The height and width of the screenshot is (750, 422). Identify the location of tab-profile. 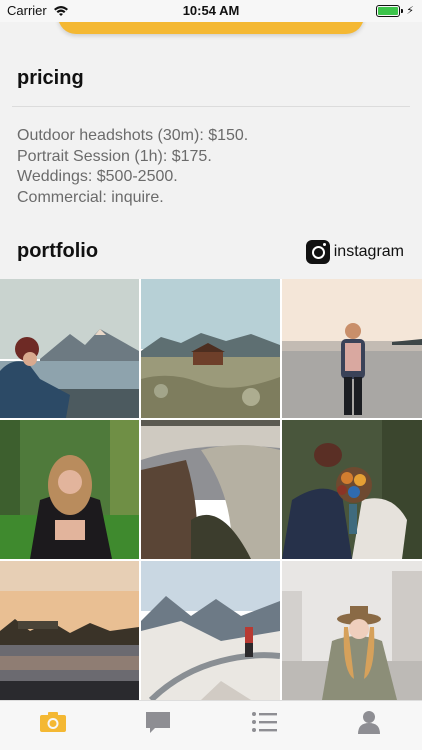
(369, 725).